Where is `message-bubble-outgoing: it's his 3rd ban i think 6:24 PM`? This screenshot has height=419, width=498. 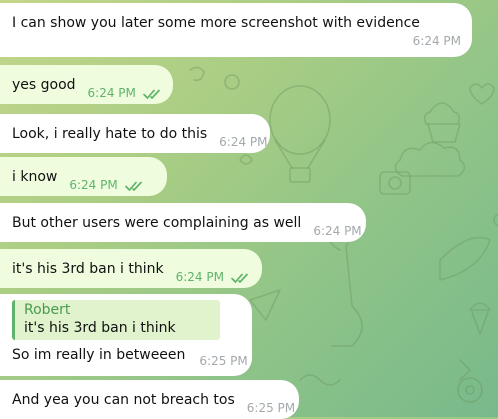
message-bubble-outgoing: it's his 3rd ban i think 6:24 PM is located at coordinates (131, 268).